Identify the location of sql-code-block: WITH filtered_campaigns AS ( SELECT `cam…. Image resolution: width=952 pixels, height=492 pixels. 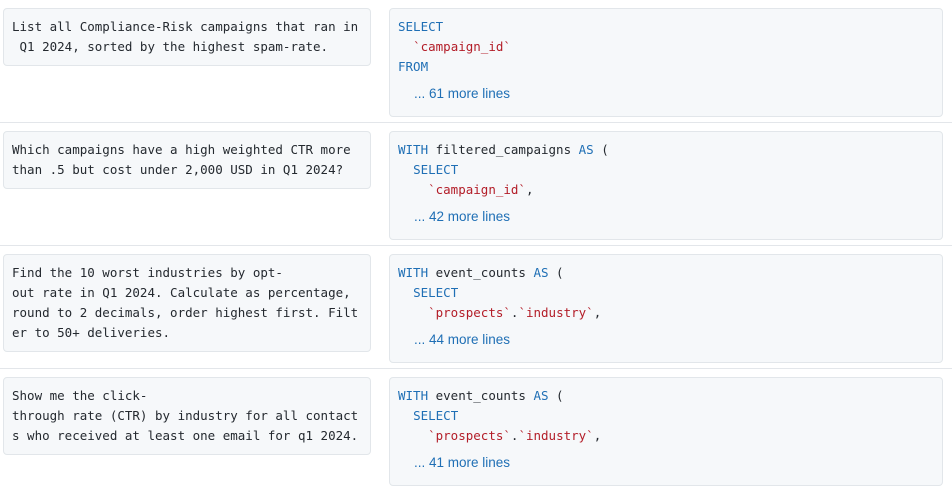
(666, 185).